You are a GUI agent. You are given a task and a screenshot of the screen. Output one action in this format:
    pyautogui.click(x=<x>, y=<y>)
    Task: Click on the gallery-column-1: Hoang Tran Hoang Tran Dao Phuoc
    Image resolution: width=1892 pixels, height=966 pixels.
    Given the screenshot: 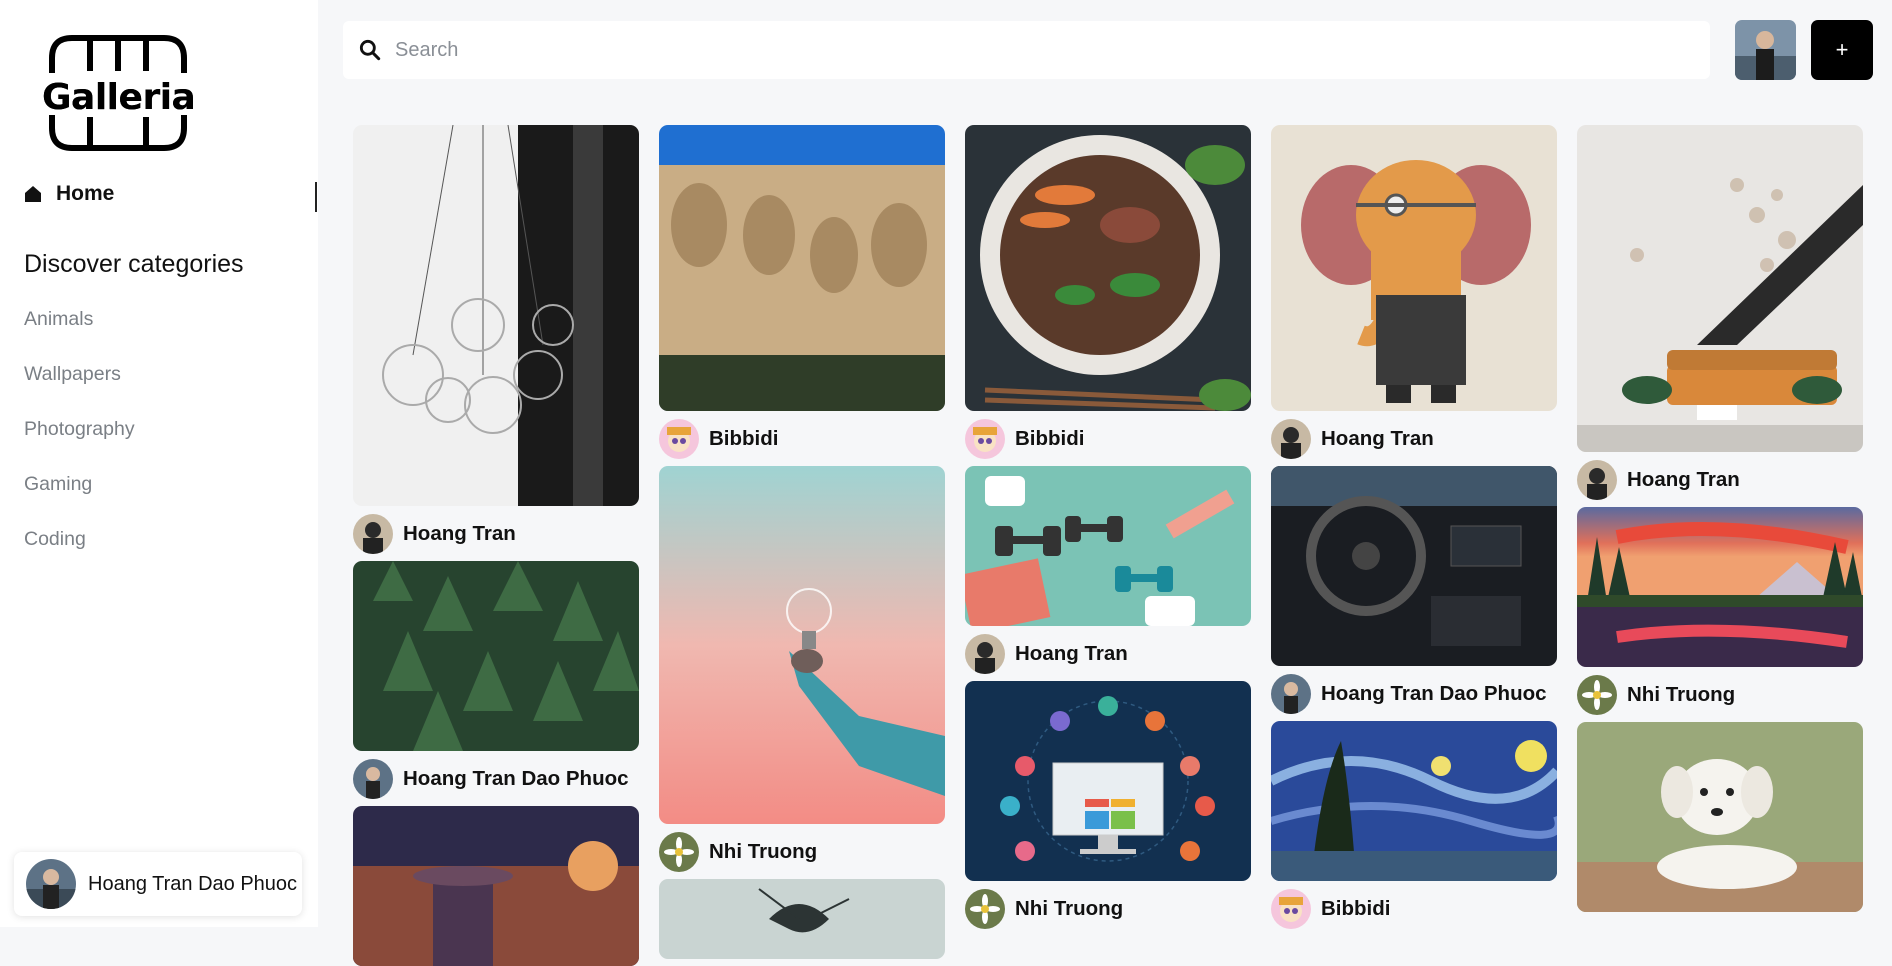 What is the action you would take?
    pyautogui.click(x=496, y=545)
    